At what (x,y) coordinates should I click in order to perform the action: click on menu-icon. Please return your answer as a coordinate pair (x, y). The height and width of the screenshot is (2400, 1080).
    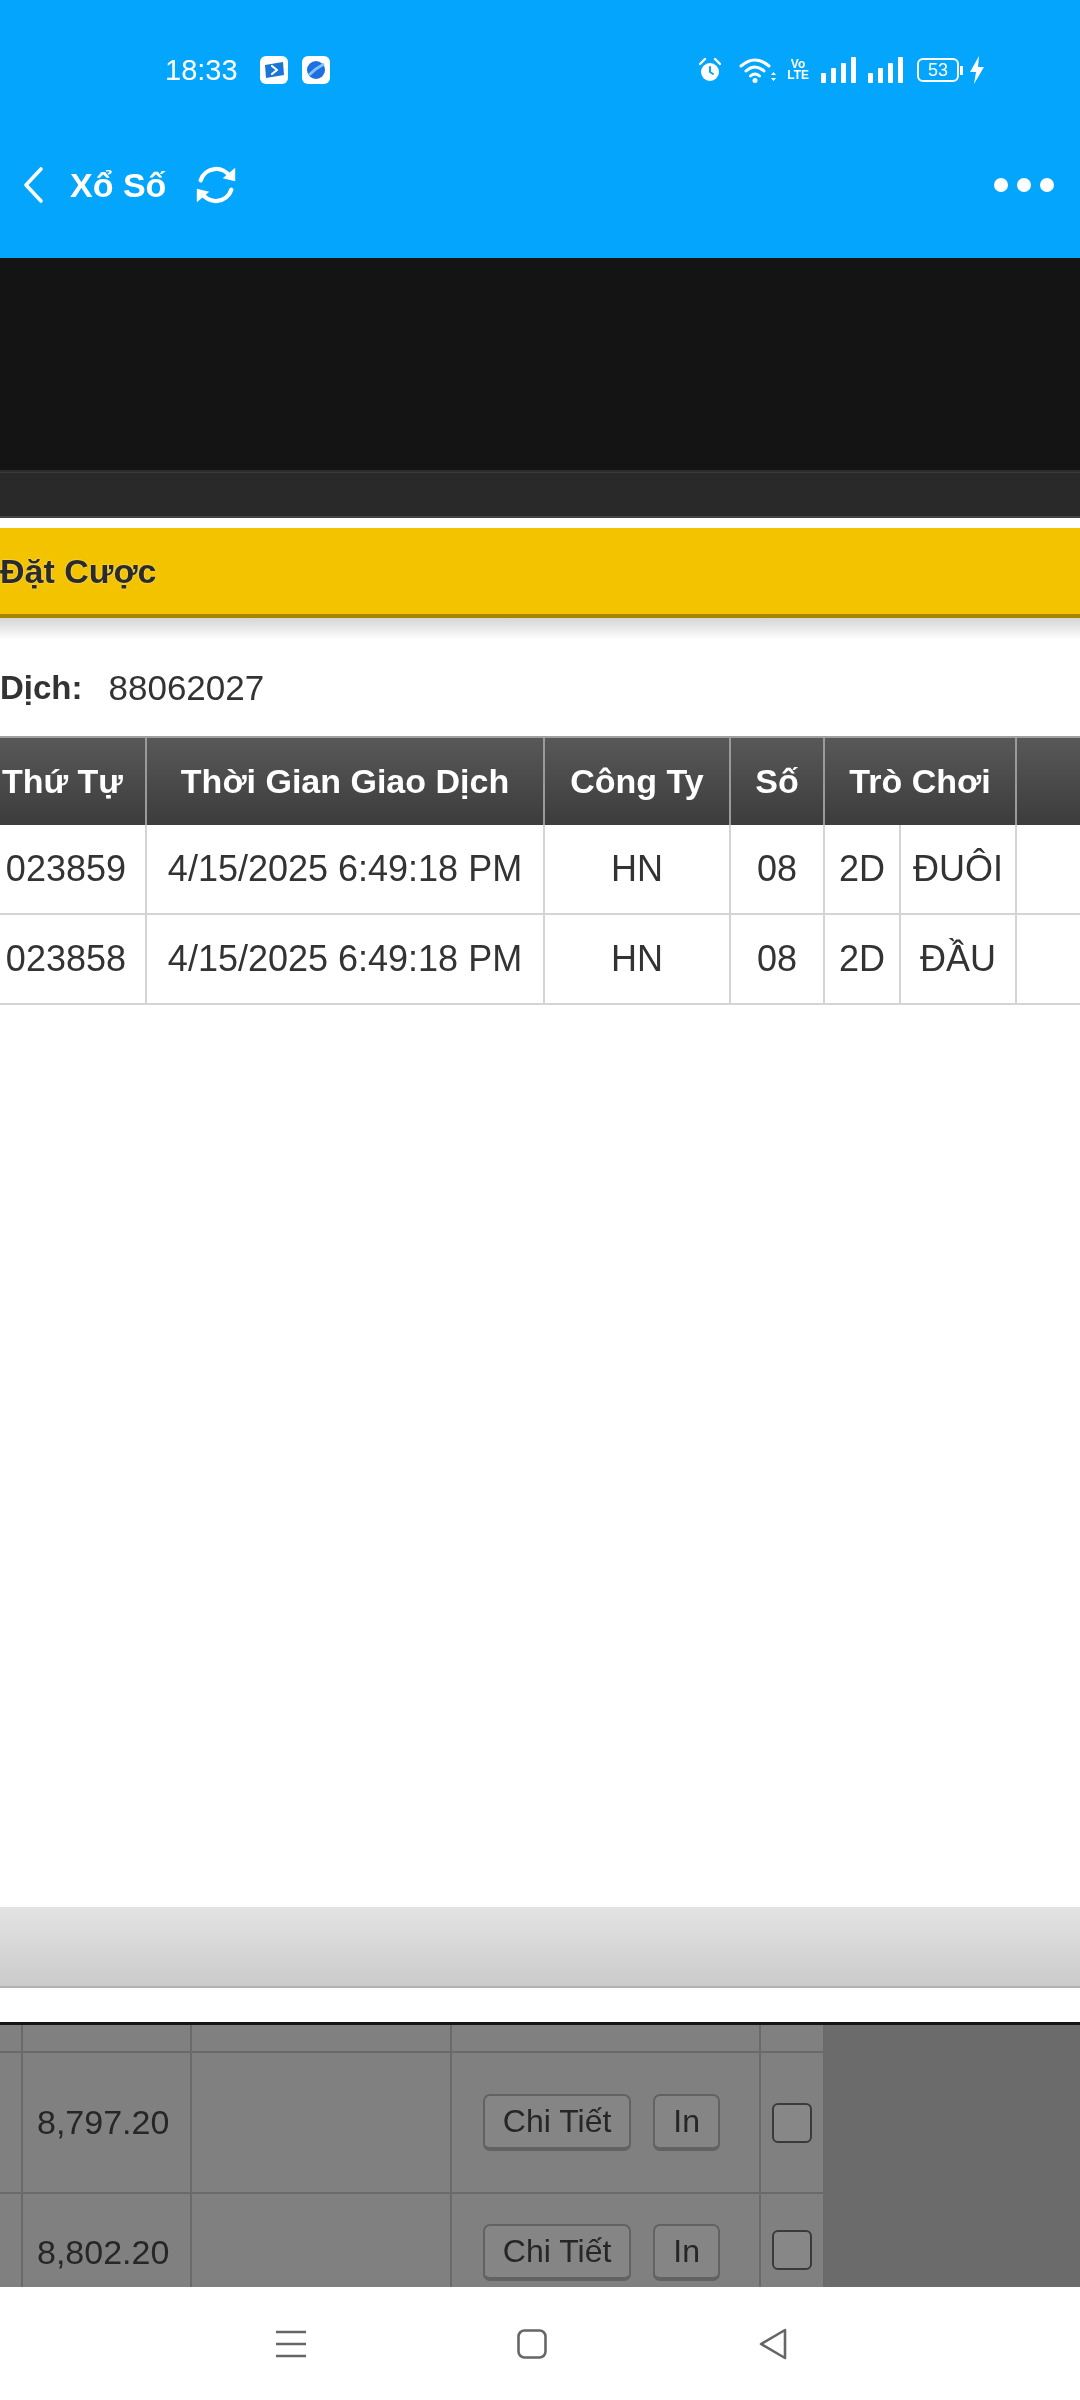
    Looking at the image, I should click on (291, 2343).